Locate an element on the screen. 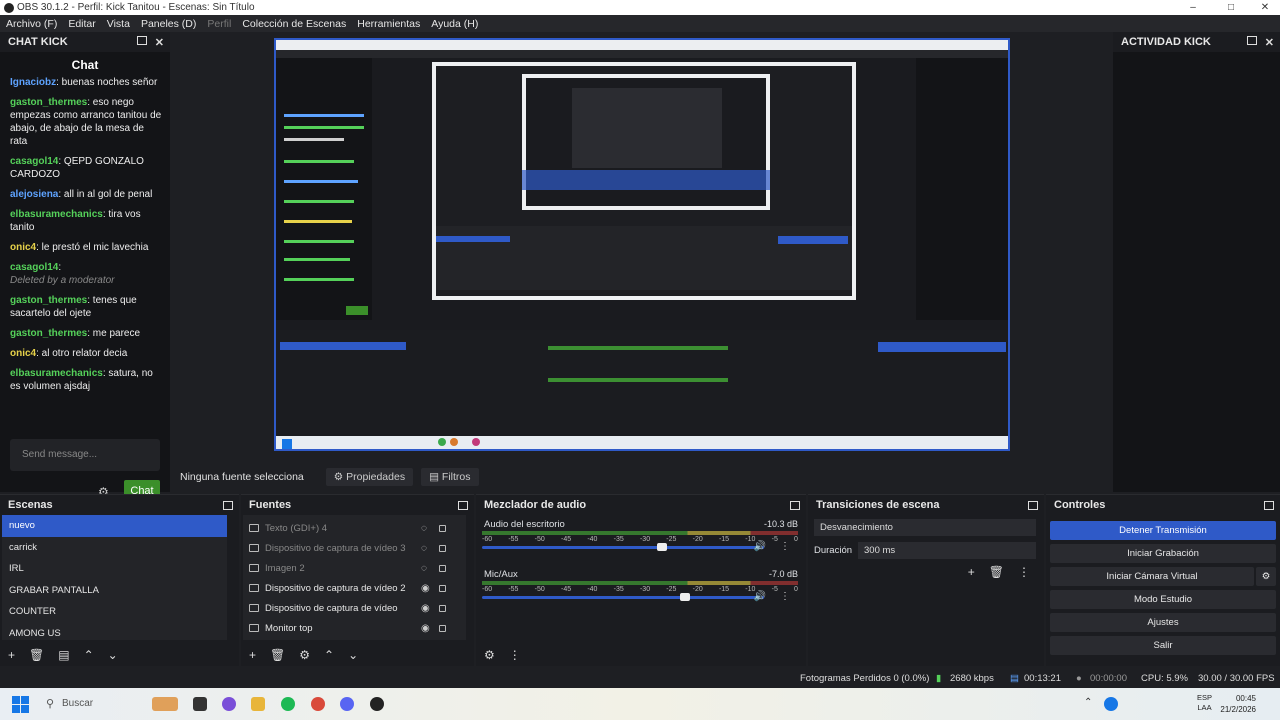 Image resolution: width=1280 pixels, height=720 pixels. discord-icon is located at coordinates (347, 704).